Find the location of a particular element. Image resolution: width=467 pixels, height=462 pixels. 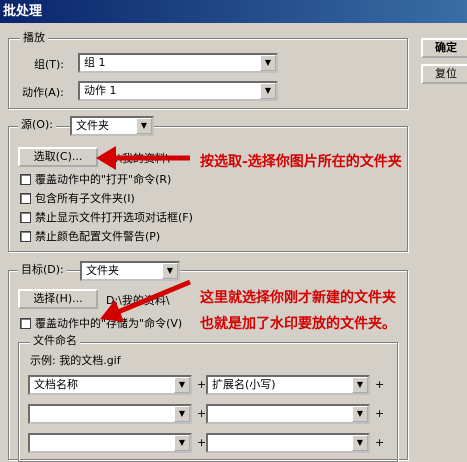

destination-annotation-line-1: 这里就选择你刚才新建的文件夹 is located at coordinates (298, 298).